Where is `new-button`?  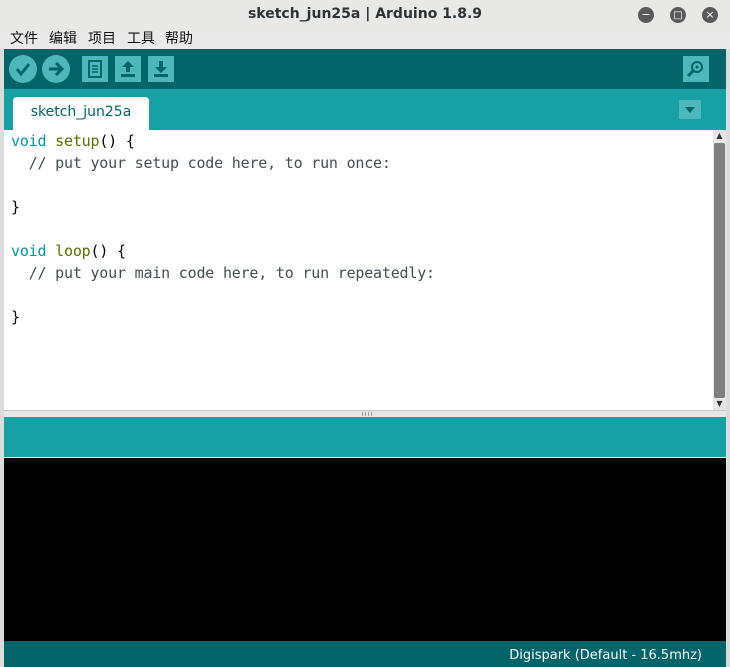
new-button is located at coordinates (95, 69).